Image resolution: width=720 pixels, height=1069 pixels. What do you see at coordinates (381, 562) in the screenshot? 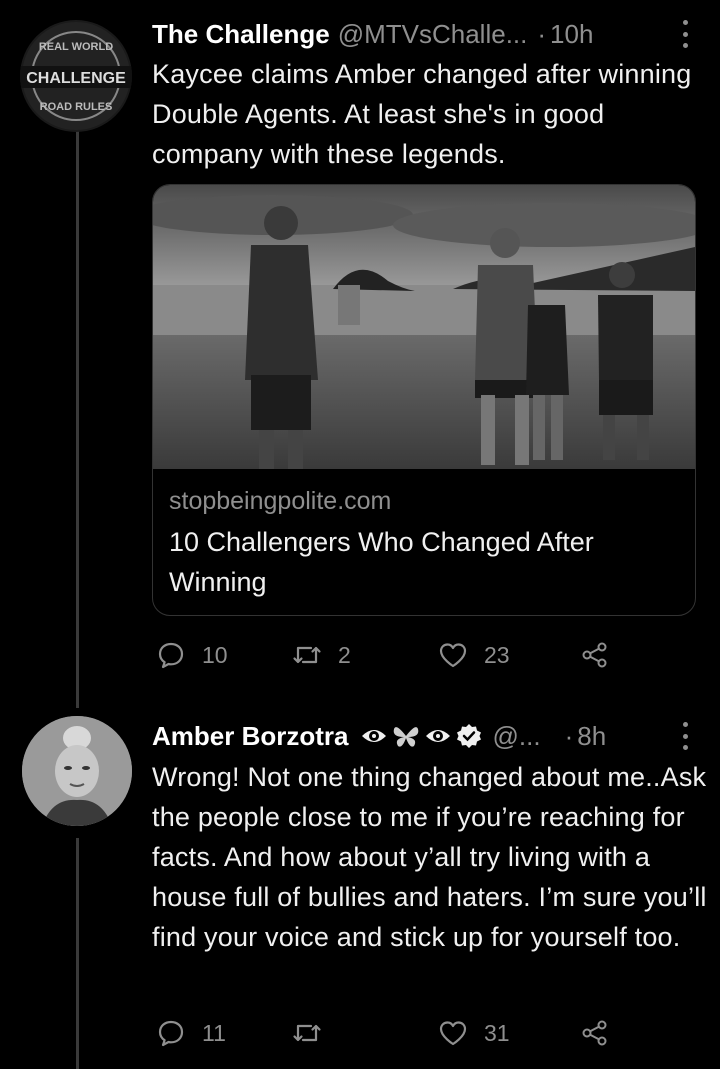
I see `card-title: 10 Challengers Who Changed After Winning` at bounding box center [381, 562].